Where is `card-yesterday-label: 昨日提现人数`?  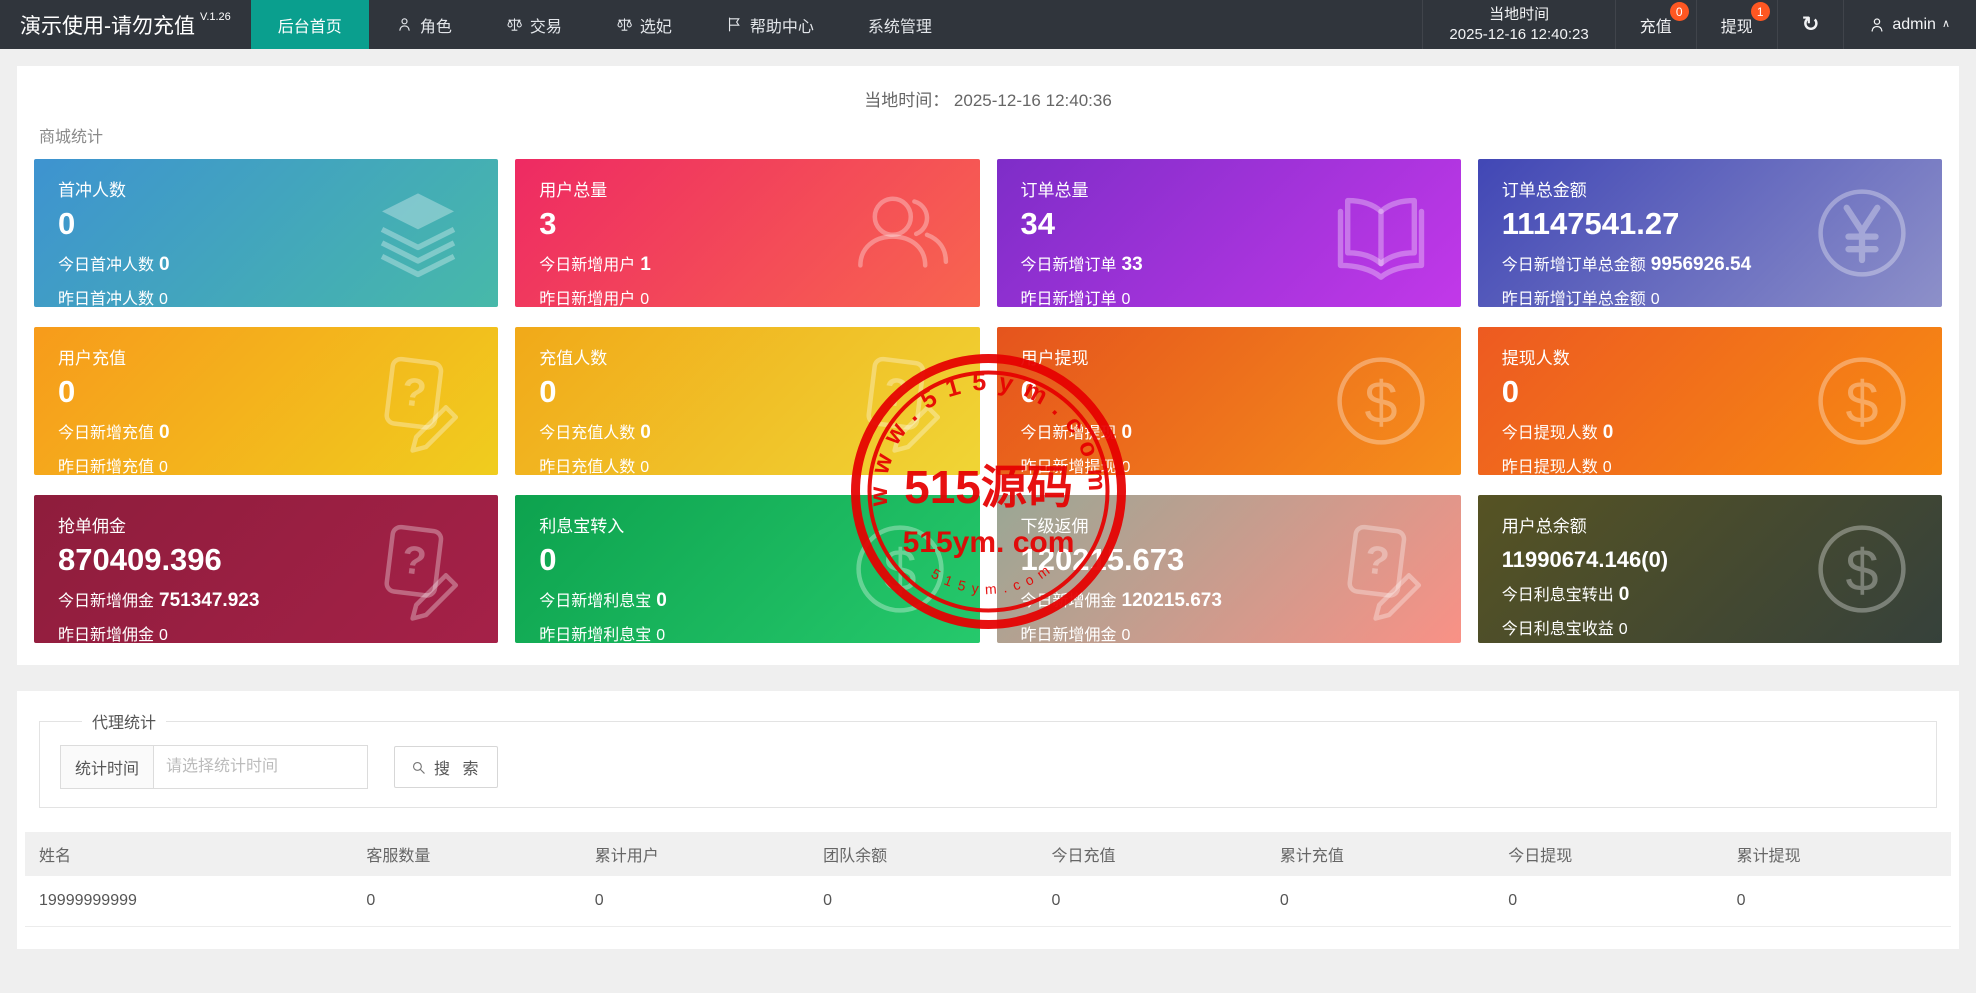
card-yesterday-label: 昨日提现人数 is located at coordinates (1549, 466).